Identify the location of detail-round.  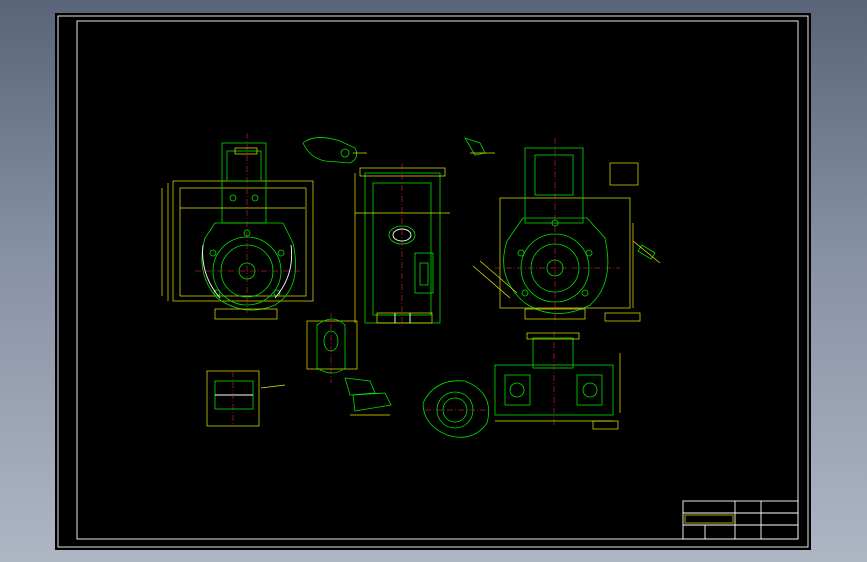
(456, 409).